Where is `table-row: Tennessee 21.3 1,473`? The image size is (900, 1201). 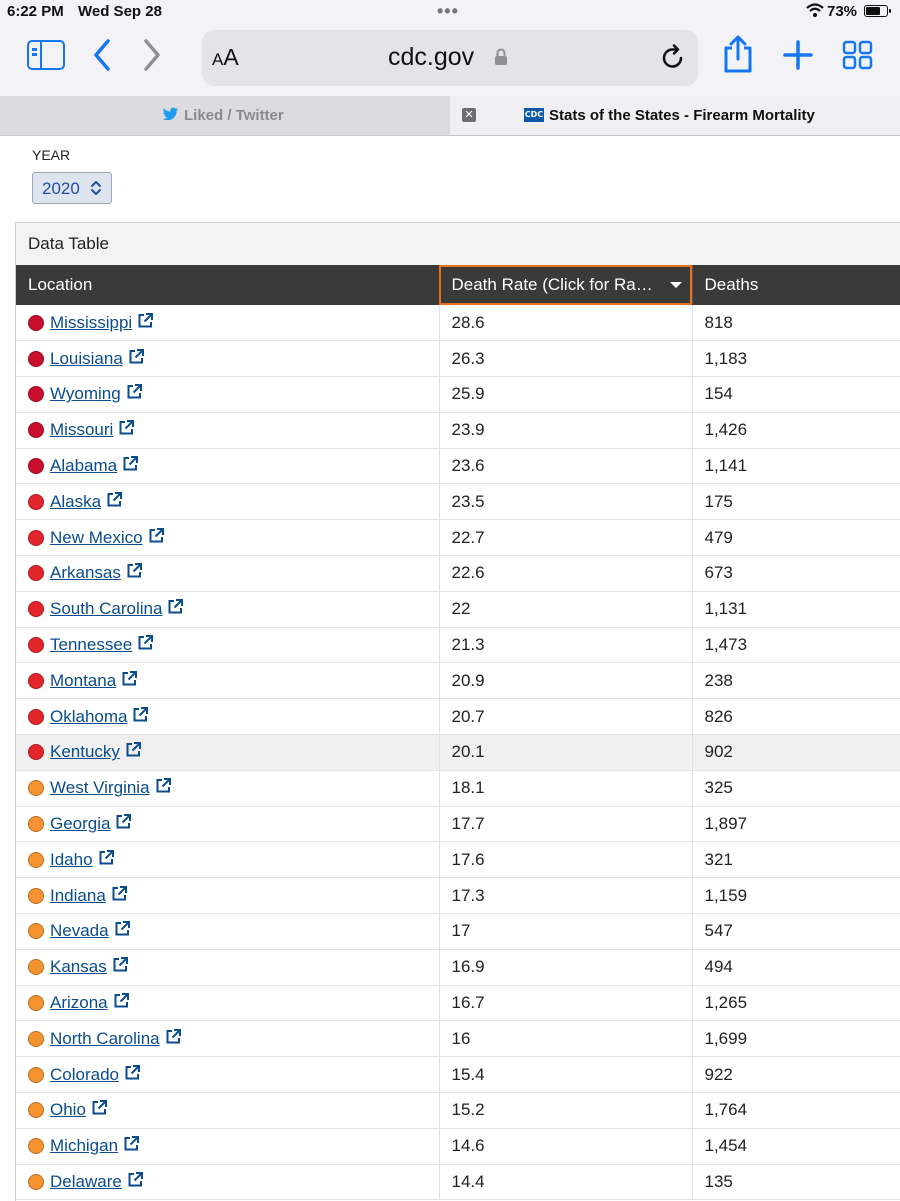 table-row: Tennessee 21.3 1,473 is located at coordinates (458, 645).